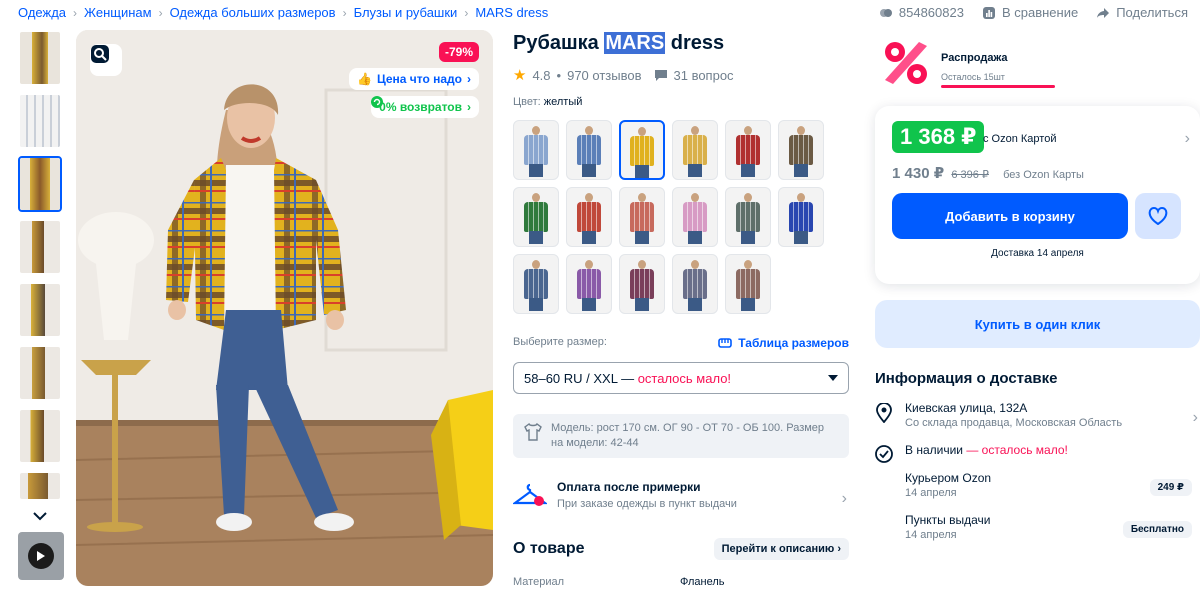 The width and height of the screenshot is (1200, 607). Describe the element at coordinates (1010, 216) in the screenshot. I see `add-to-cart-button: Добавить в корзину` at that location.